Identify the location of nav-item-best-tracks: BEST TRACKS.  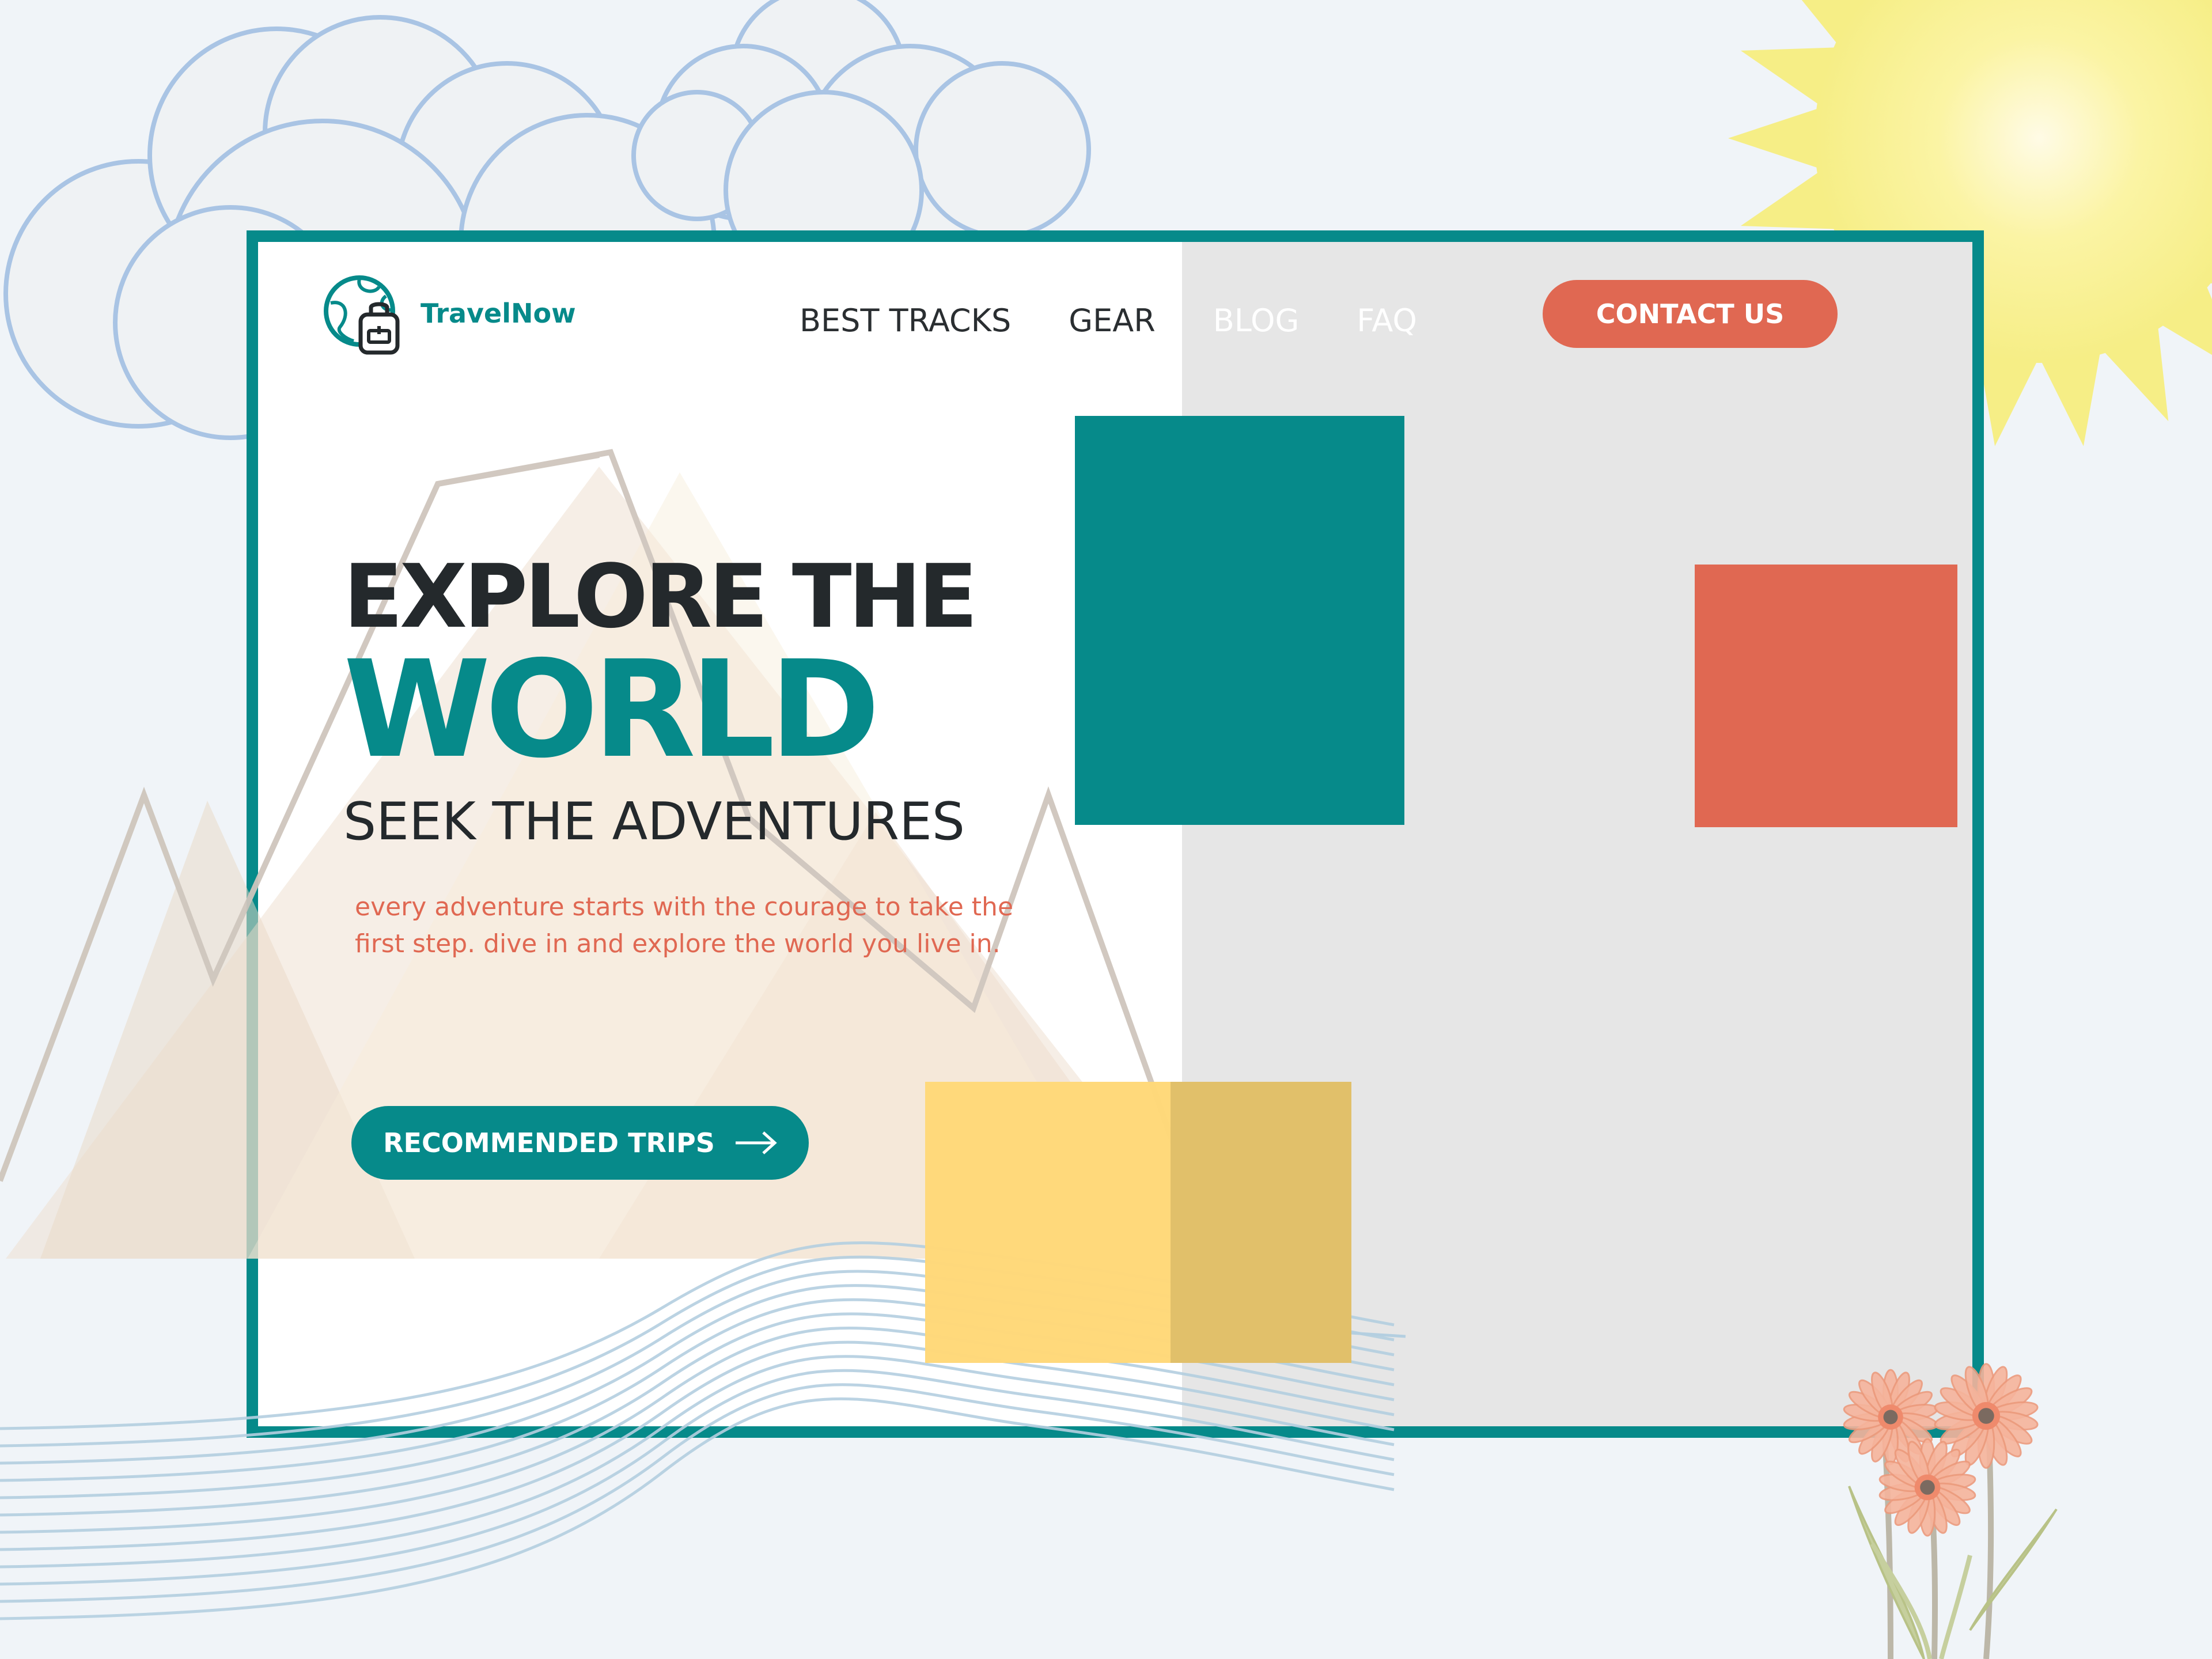
(905, 320).